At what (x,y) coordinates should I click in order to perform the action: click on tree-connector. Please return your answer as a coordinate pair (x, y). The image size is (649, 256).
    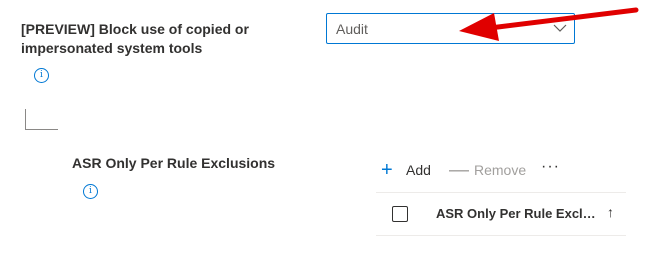
    Looking at the image, I should click on (41, 119).